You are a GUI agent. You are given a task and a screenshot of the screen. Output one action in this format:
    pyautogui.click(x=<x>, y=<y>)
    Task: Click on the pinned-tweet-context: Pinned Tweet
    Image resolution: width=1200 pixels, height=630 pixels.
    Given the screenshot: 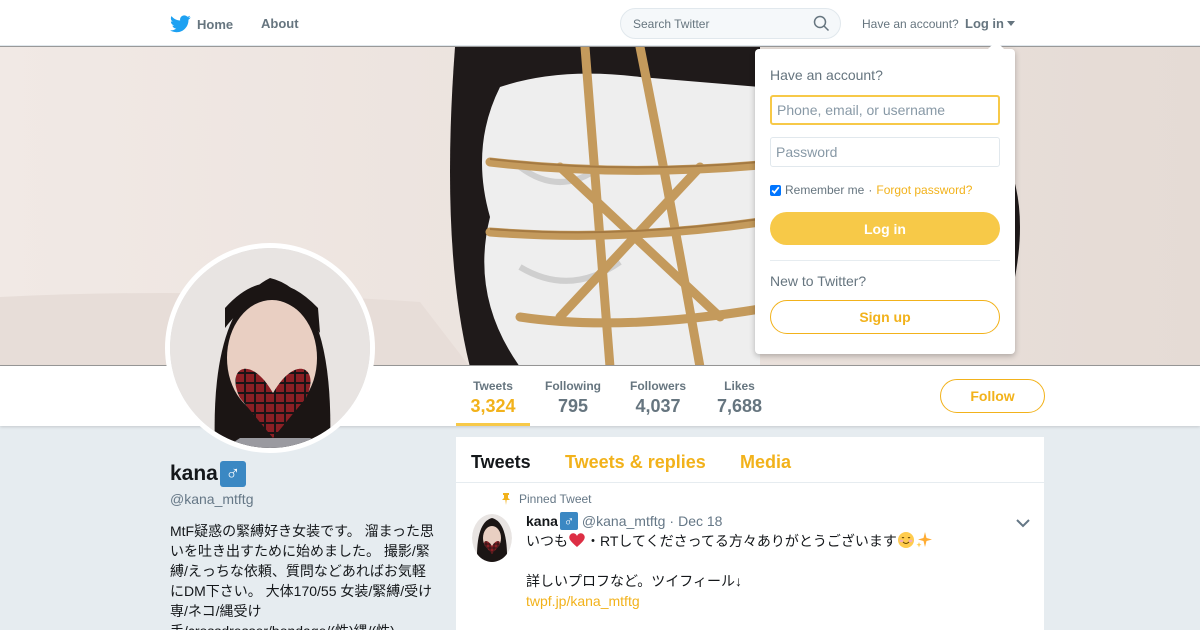 What is the action you would take?
    pyautogui.click(x=546, y=499)
    